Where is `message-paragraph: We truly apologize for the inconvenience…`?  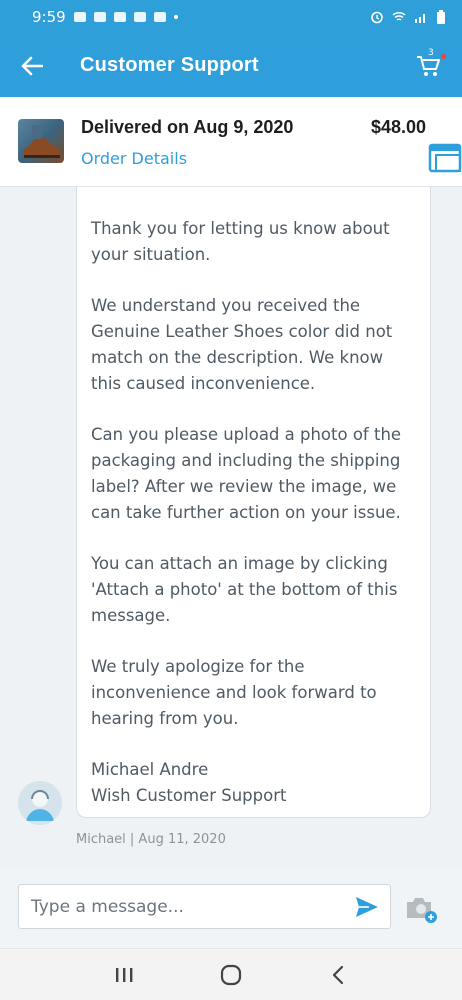
message-paragraph: We truly apologize for the inconvenience… is located at coordinates (234, 692).